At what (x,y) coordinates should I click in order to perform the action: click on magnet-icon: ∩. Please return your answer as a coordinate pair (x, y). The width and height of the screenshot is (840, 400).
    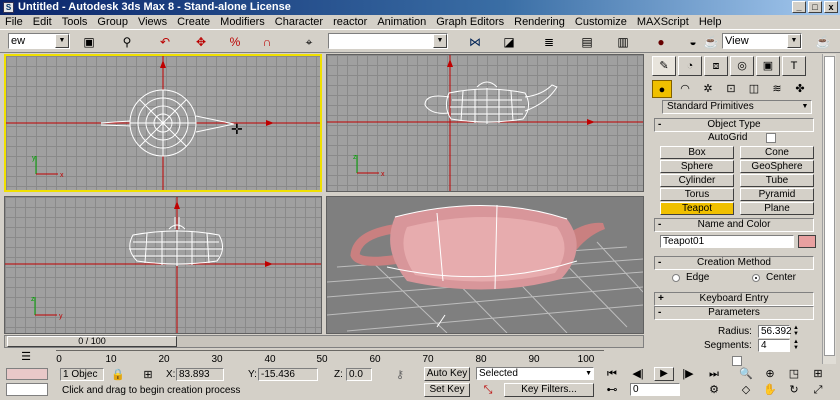
    Looking at the image, I should click on (267, 42).